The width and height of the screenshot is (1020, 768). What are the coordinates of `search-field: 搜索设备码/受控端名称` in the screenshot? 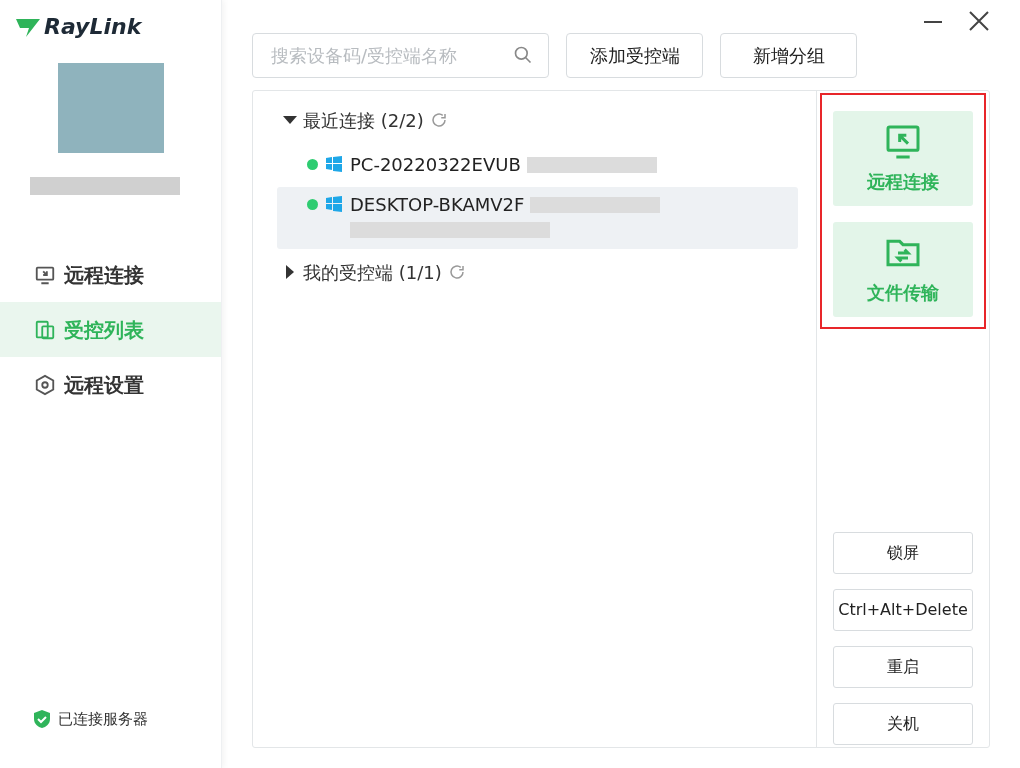 It's located at (400, 55).